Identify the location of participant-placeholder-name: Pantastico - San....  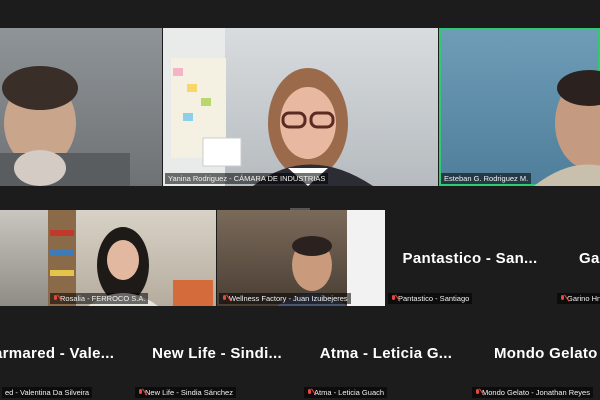
(470, 258).